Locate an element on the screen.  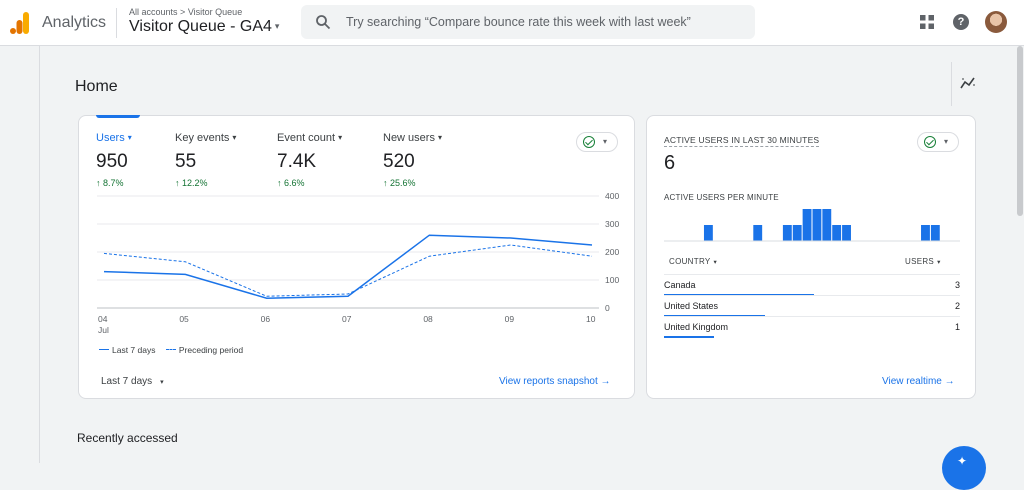
date-range-selector: Last 7 days ▾ is located at coordinates (132, 381).